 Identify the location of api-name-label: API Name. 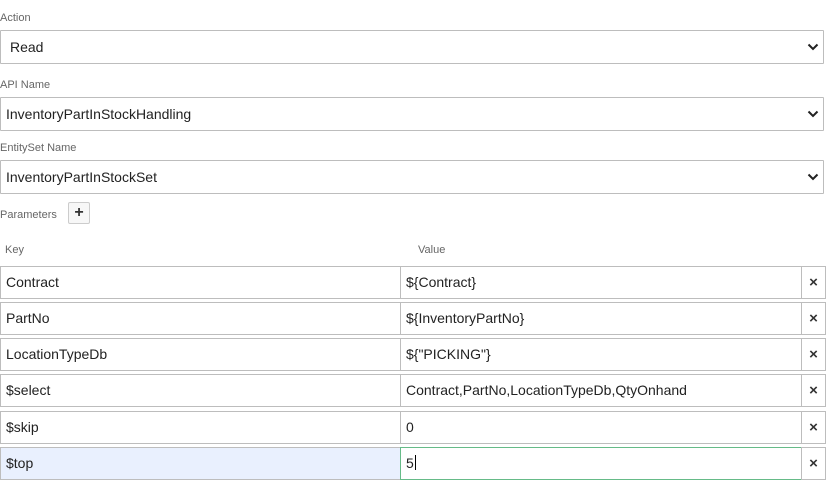
(25, 85).